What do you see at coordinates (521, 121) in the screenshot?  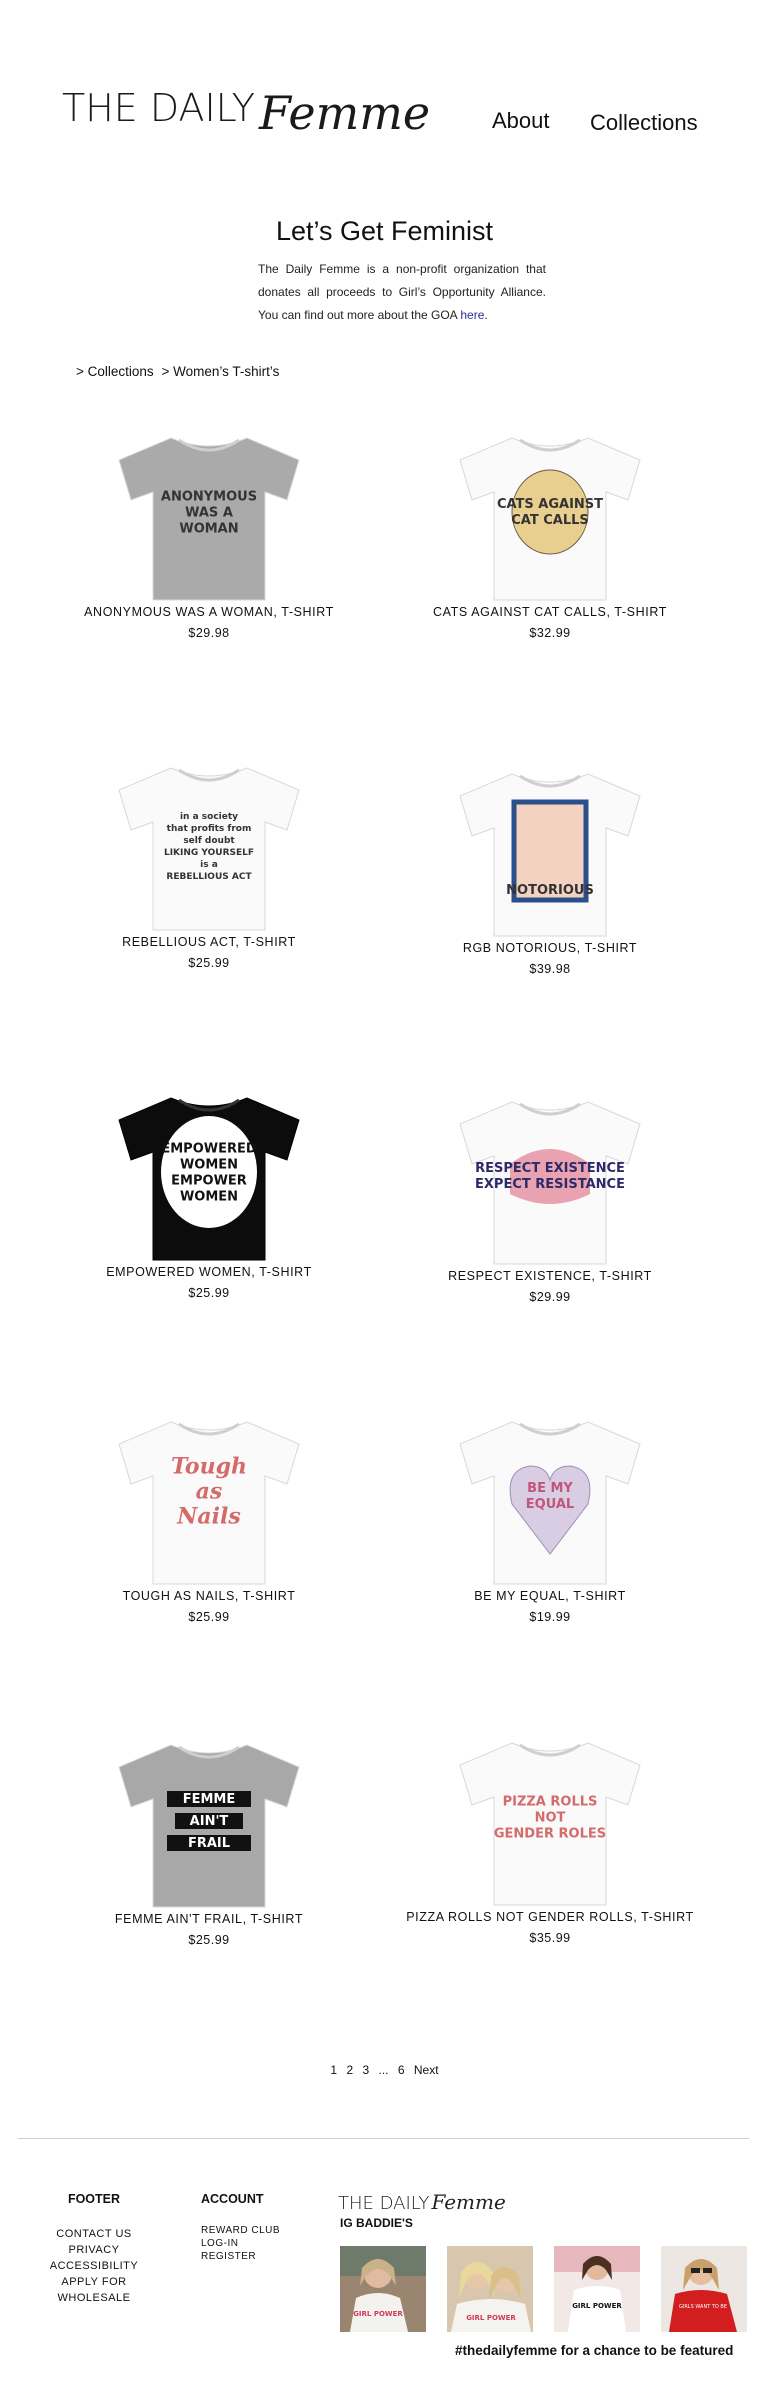 I see `nav-about-link: About` at bounding box center [521, 121].